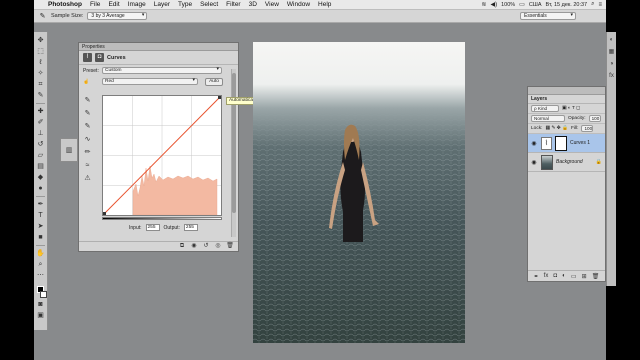  What do you see at coordinates (41, 237) in the screenshot?
I see `shape-tool-icon: ■` at bounding box center [41, 237].